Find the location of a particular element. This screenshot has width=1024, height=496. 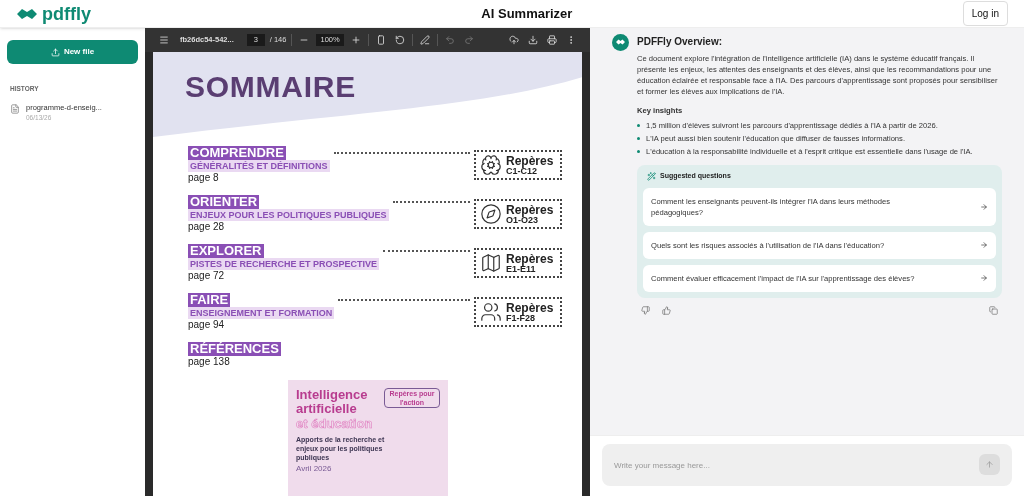

cloud-icon is located at coordinates (514, 40).